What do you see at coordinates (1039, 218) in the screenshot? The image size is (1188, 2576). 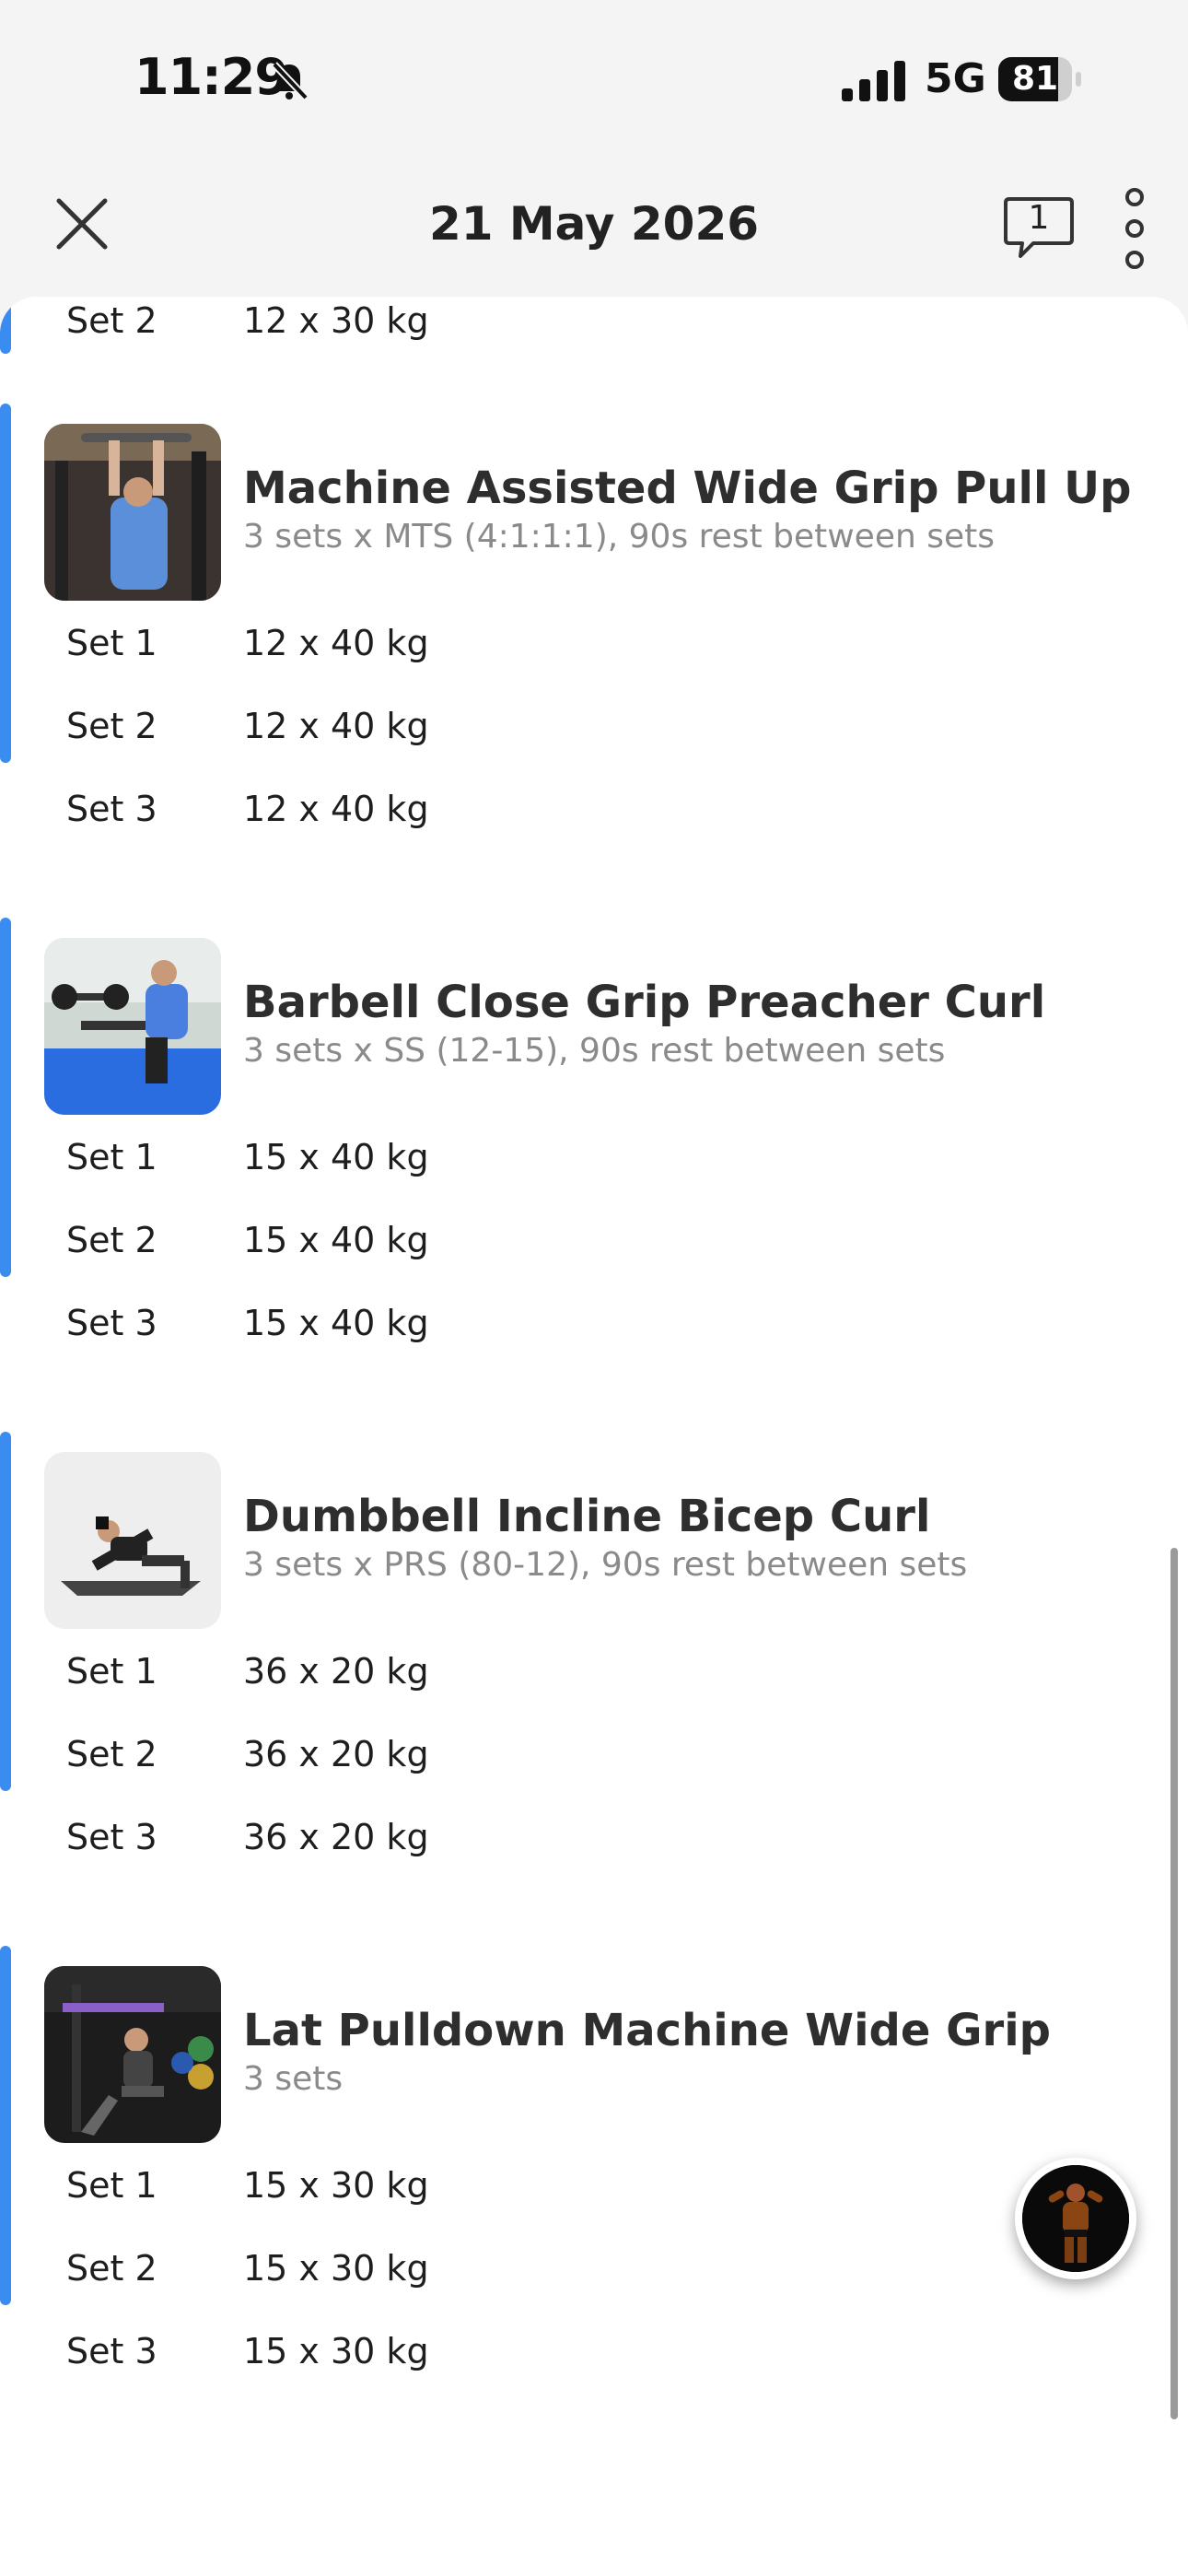 I see `comment-count: 1` at bounding box center [1039, 218].